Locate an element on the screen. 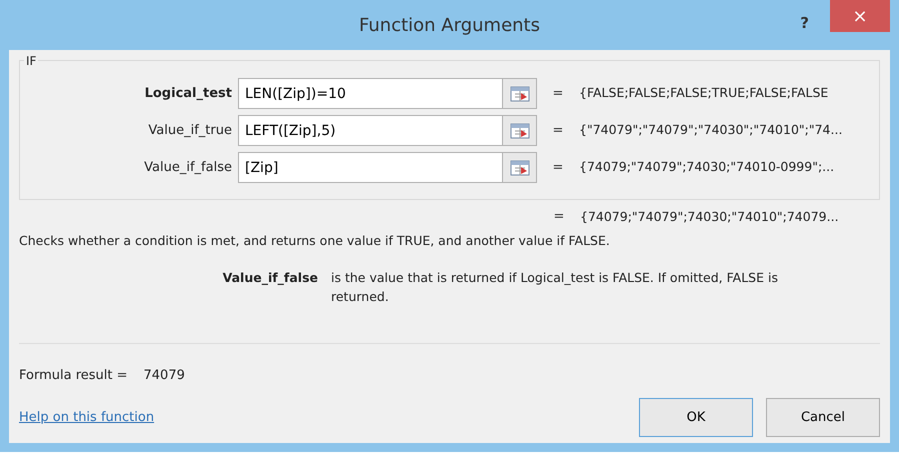 Image resolution: width=899 pixels, height=461 pixels. argument-description: is the value that is returned if Logical_test is FALSE. If omitted, FALSE is returned. is located at coordinates (555, 287).